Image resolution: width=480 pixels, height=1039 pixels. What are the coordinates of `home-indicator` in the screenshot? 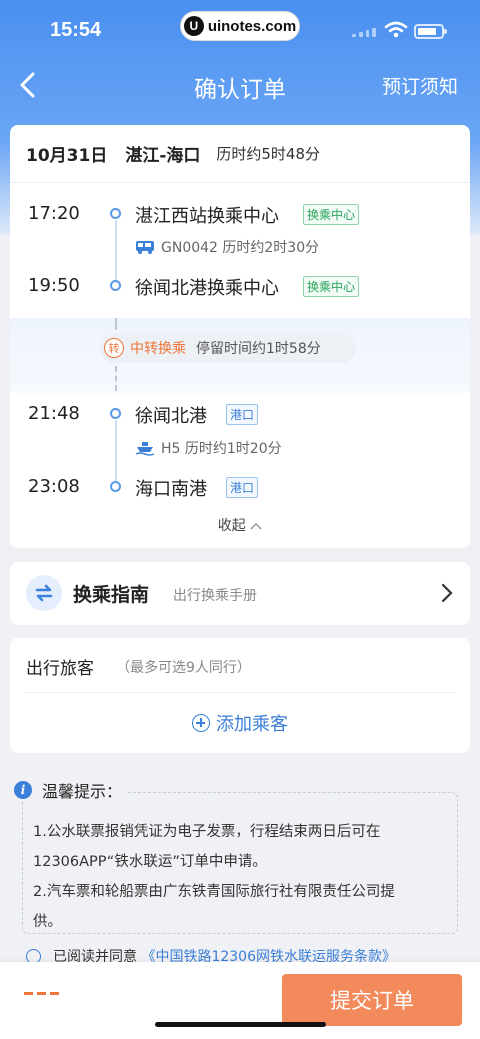 It's located at (240, 1024).